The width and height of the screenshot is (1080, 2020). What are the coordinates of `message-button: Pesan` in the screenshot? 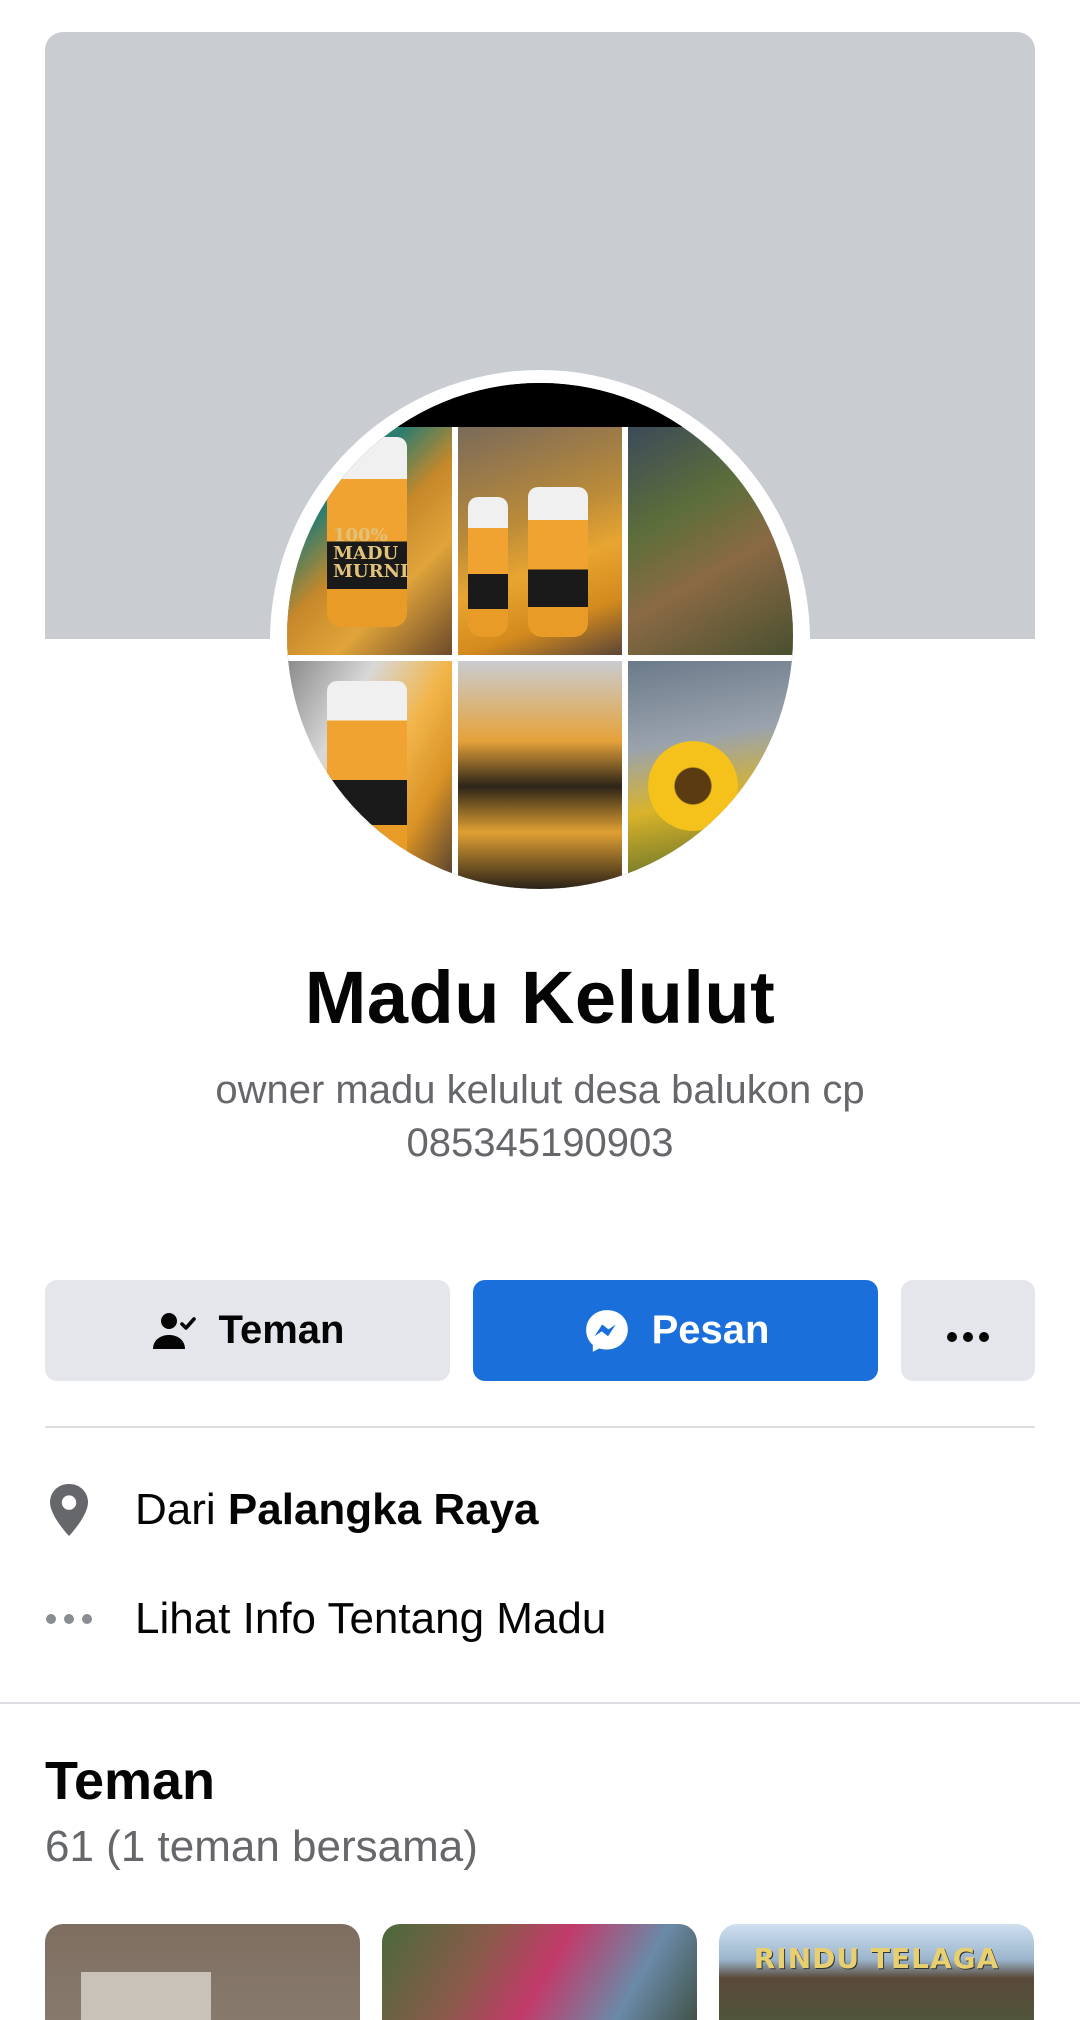 It's located at (675, 1330).